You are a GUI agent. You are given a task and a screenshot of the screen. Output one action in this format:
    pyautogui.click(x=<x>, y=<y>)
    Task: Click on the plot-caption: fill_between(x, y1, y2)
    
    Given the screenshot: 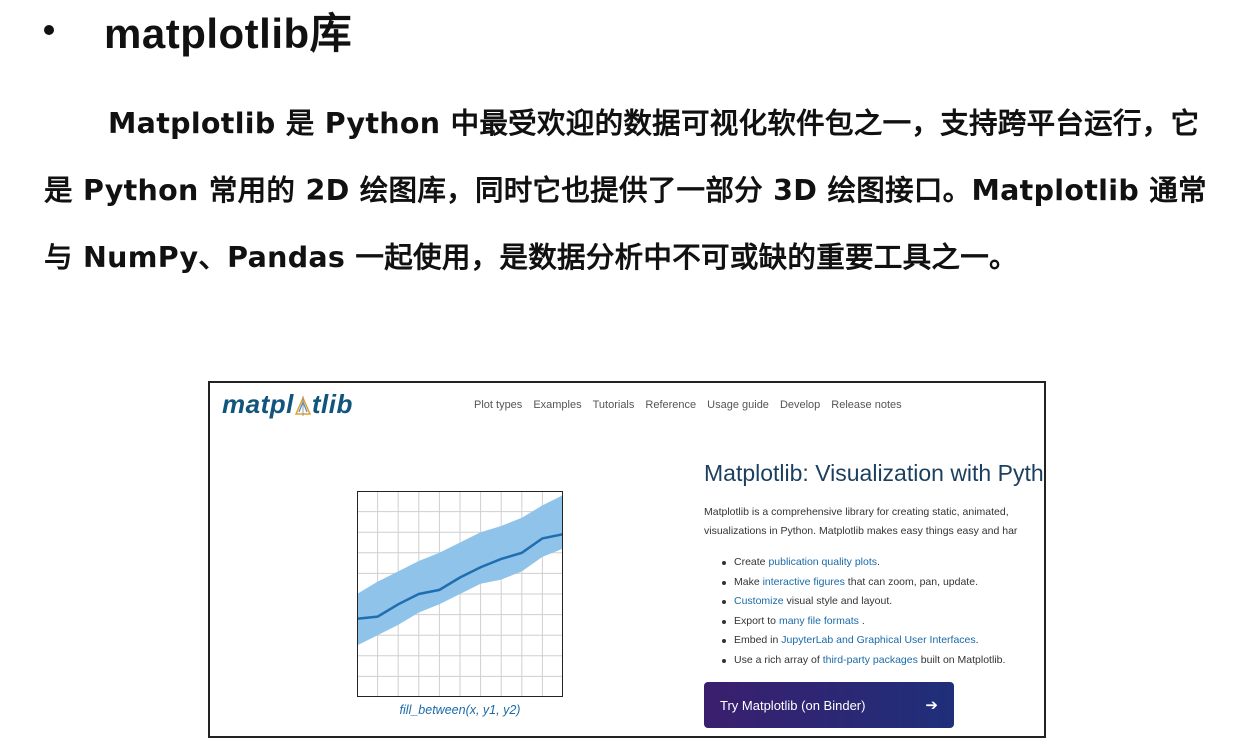 What is the action you would take?
    pyautogui.click(x=460, y=710)
    